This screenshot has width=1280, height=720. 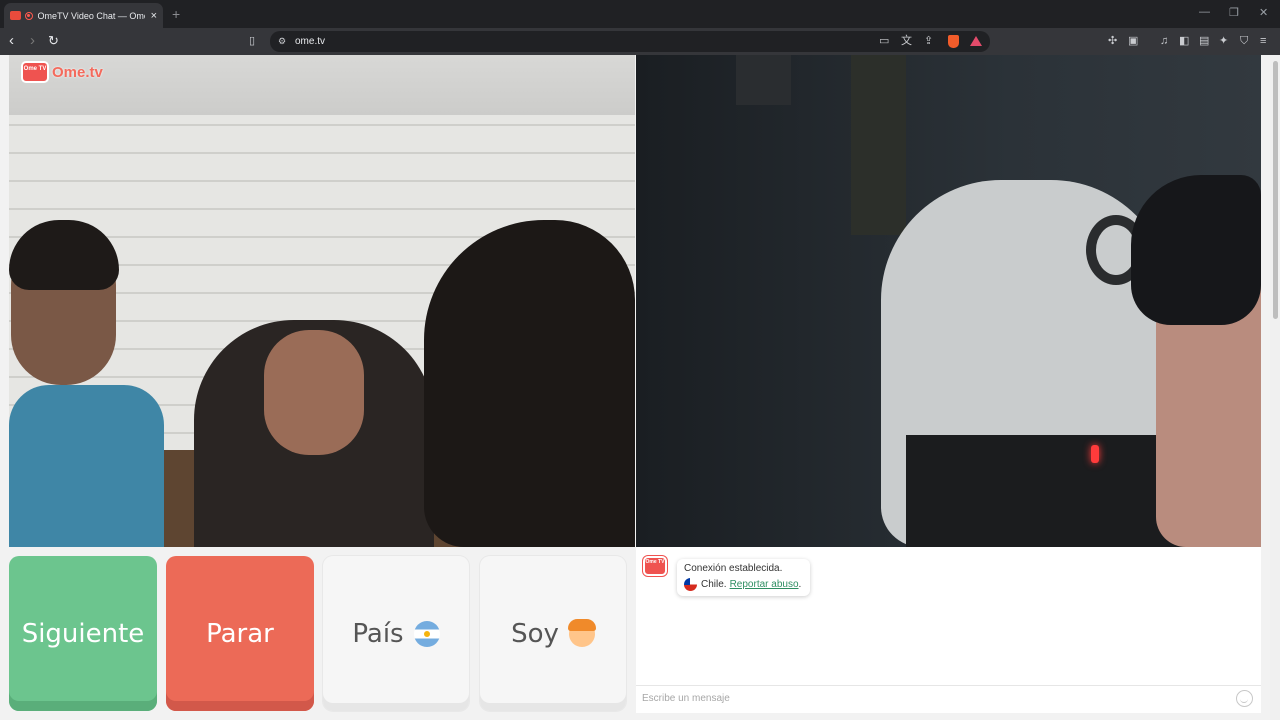 I want to click on youtube-favicon-icon, so click(x=15, y=15).